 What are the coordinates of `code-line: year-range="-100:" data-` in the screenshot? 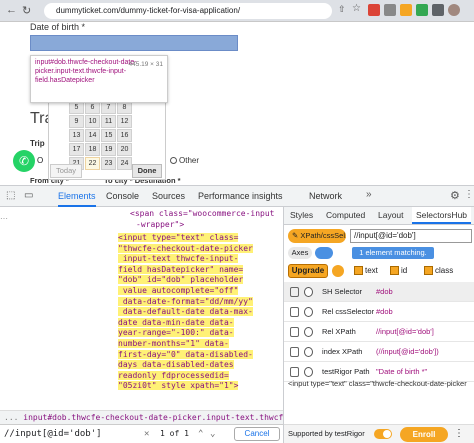 It's located at (176, 333).